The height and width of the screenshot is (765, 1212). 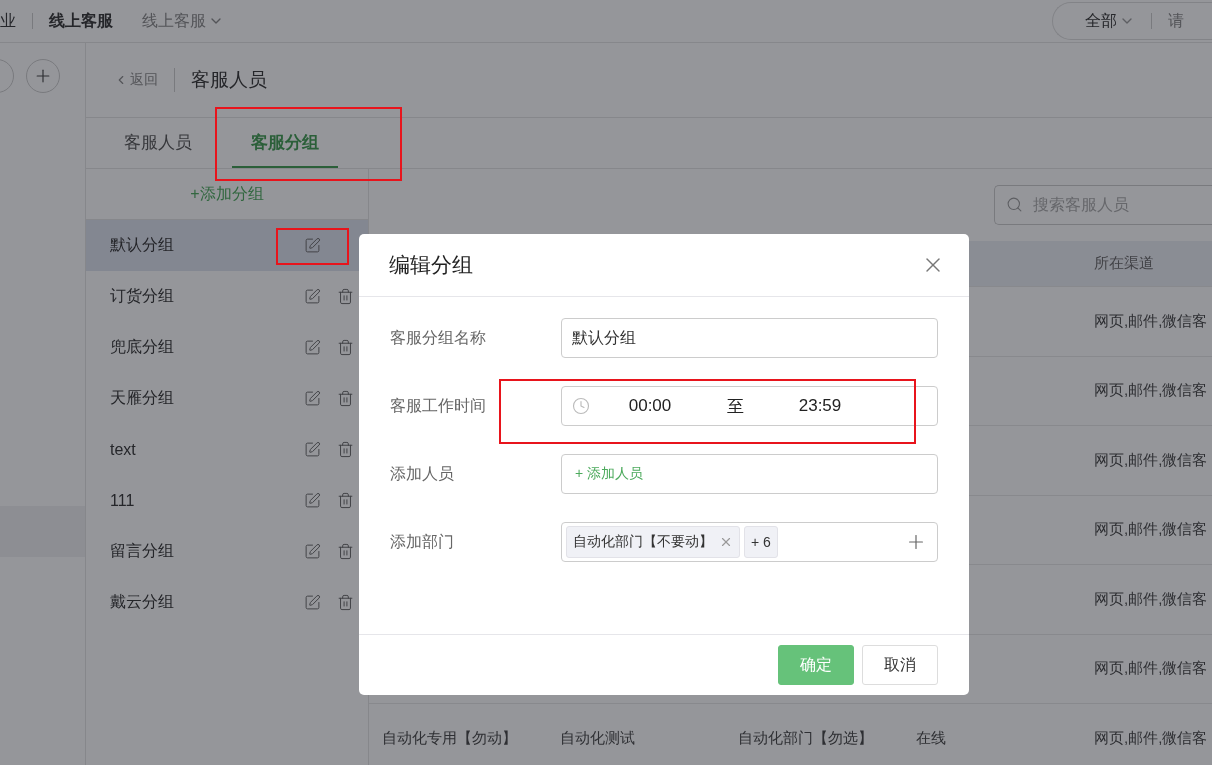 I want to click on group-name: 订货分组, so click(x=142, y=296).